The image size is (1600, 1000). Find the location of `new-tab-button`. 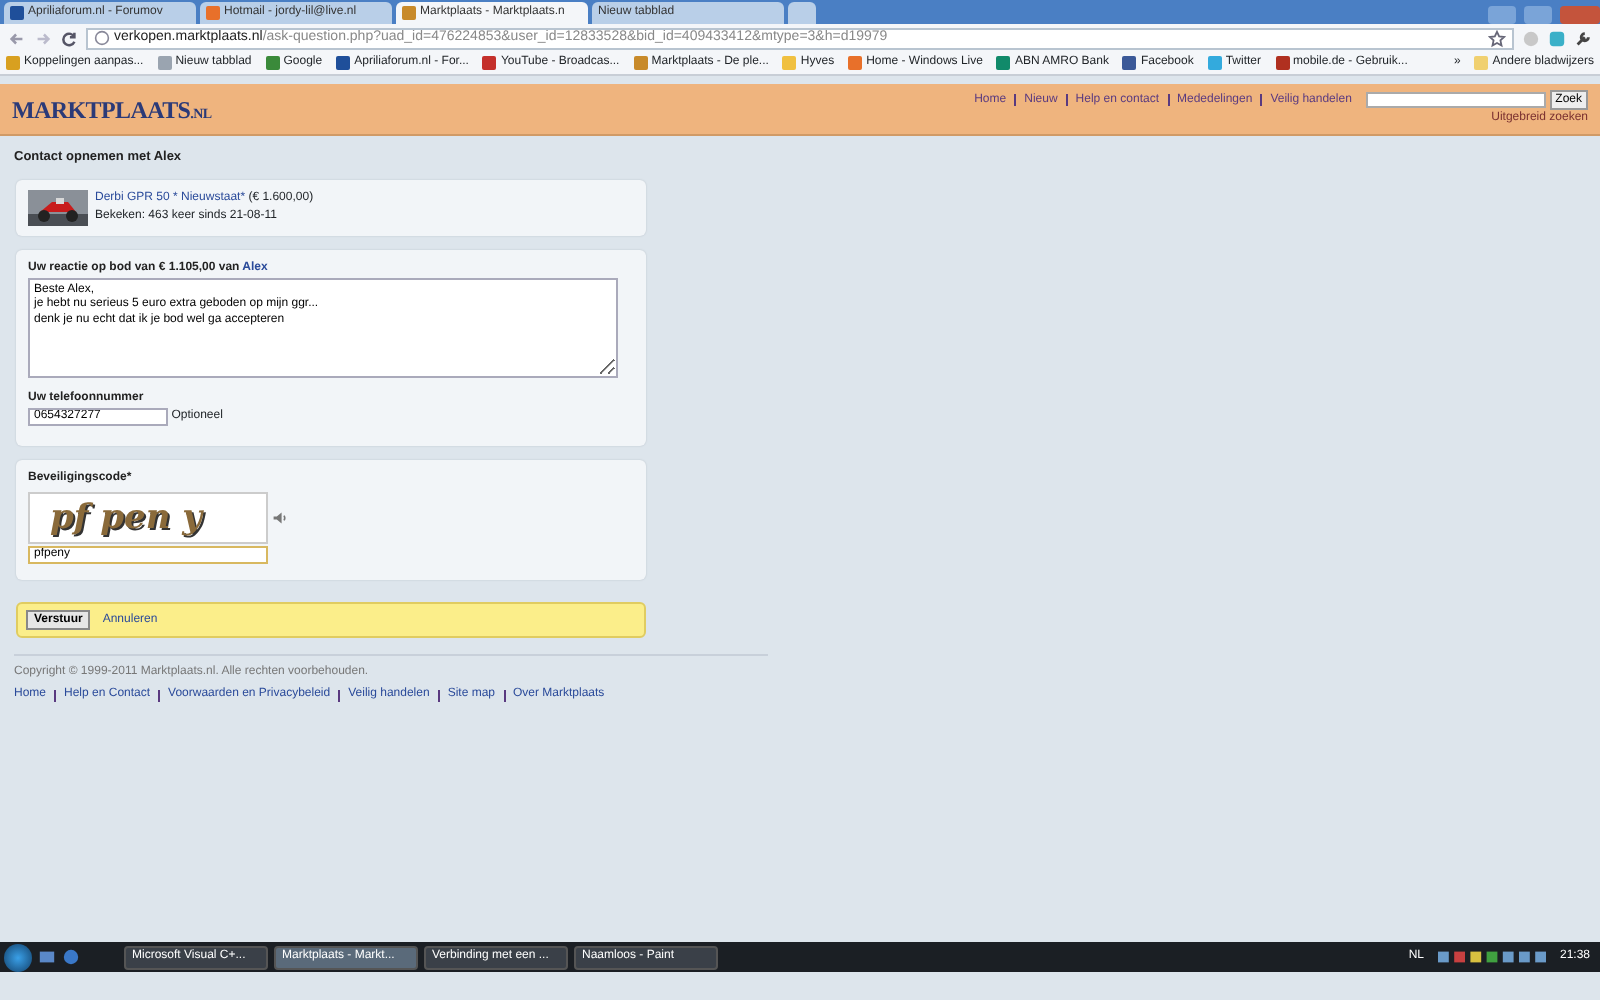

new-tab-button is located at coordinates (802, 13).